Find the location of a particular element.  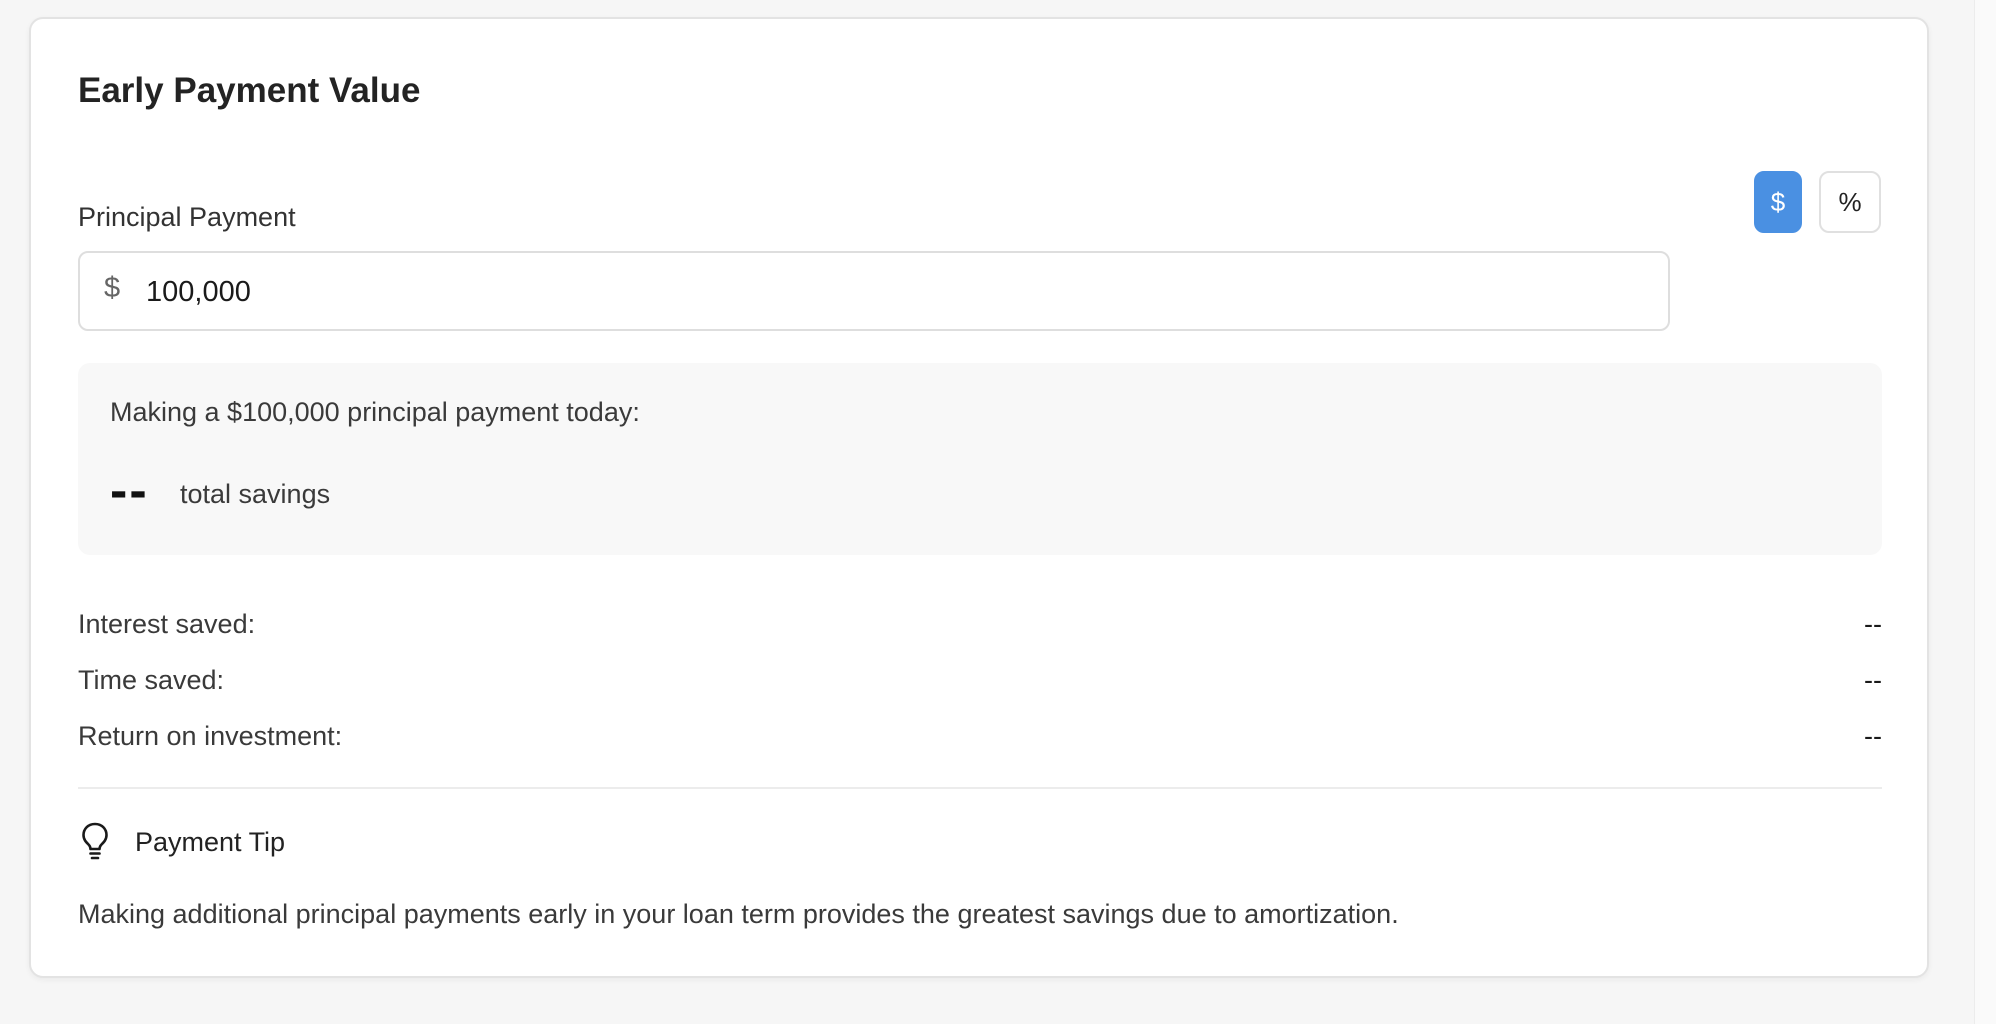

section-divider is located at coordinates (980, 788).